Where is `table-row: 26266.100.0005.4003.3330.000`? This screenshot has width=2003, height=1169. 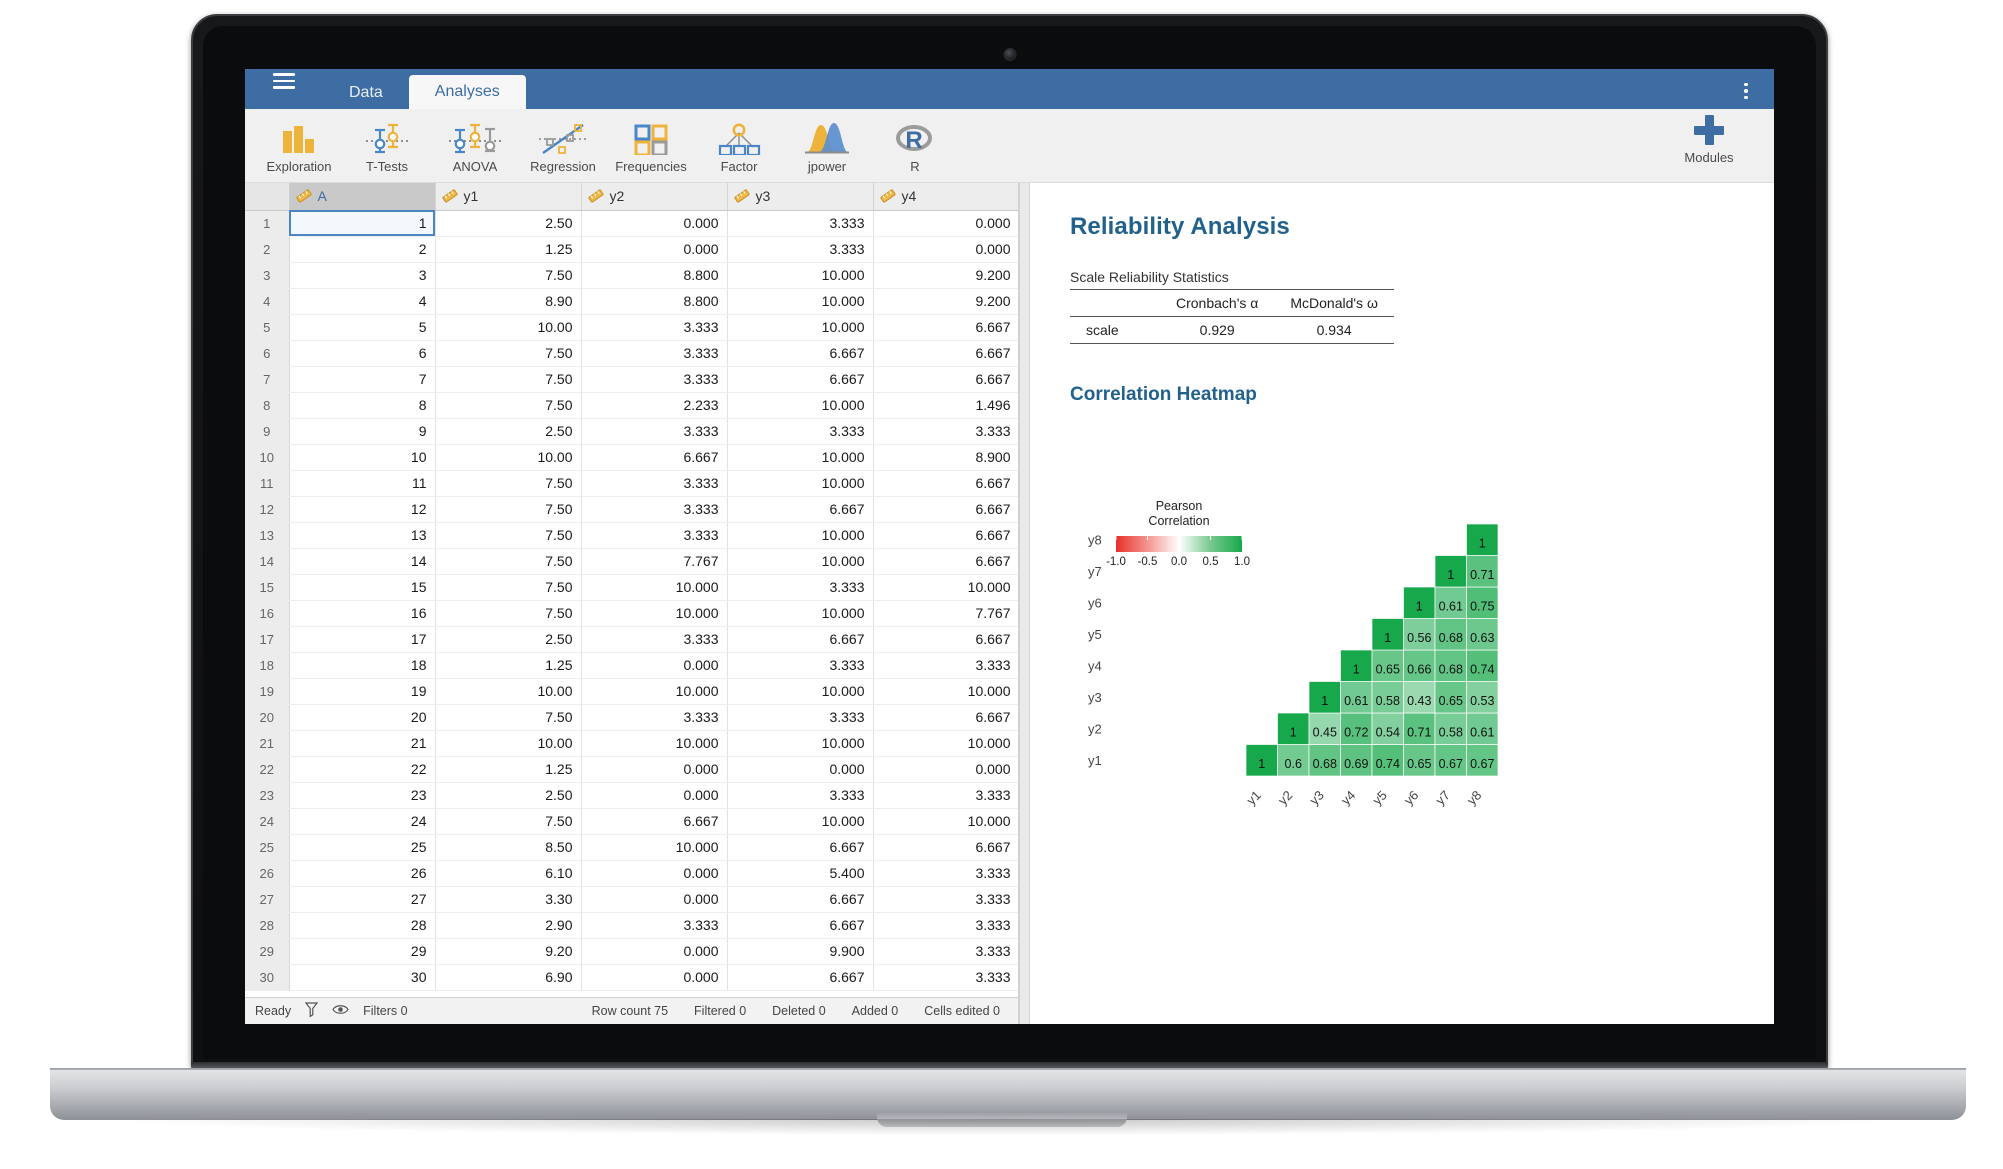 table-row: 26266.100.0005.4003.3330.000 is located at coordinates (631, 873).